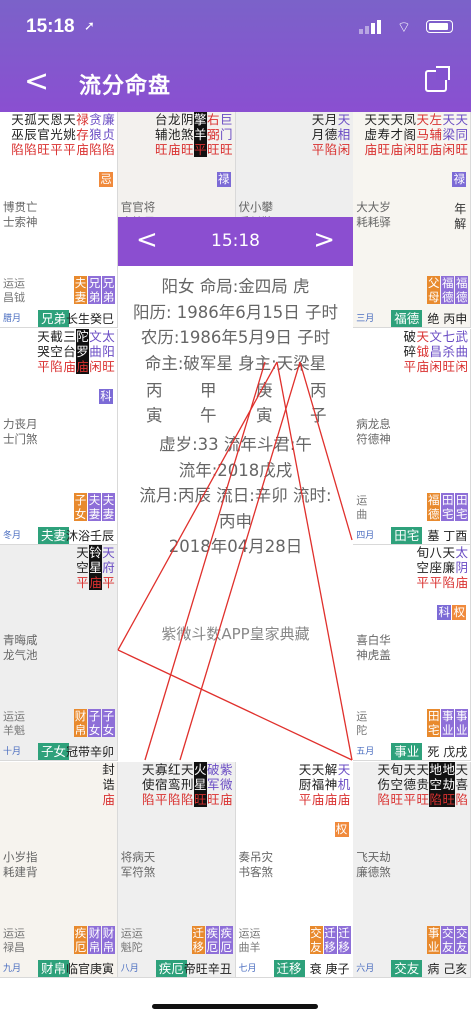 The image size is (471, 1019). I want to click on star-name: 天梁闲, so click(448, 134).